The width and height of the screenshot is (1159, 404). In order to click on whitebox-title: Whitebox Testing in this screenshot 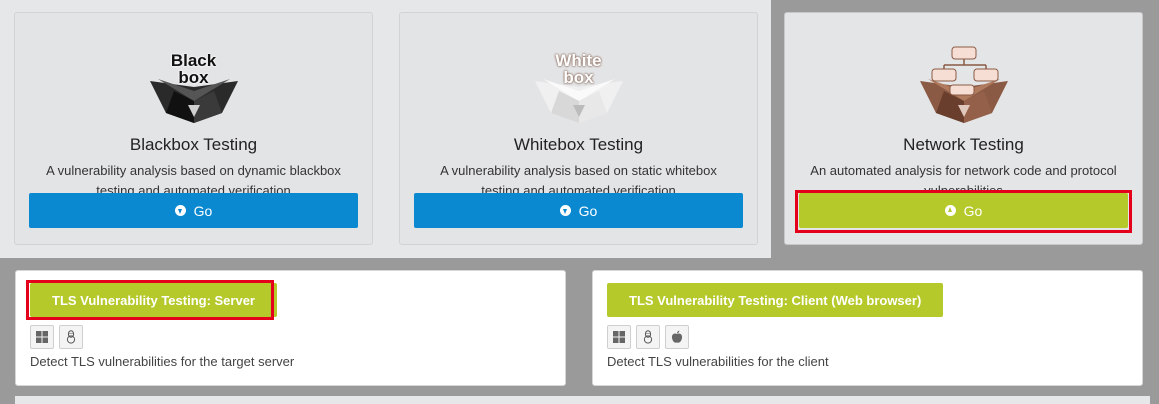, I will do `click(578, 144)`.